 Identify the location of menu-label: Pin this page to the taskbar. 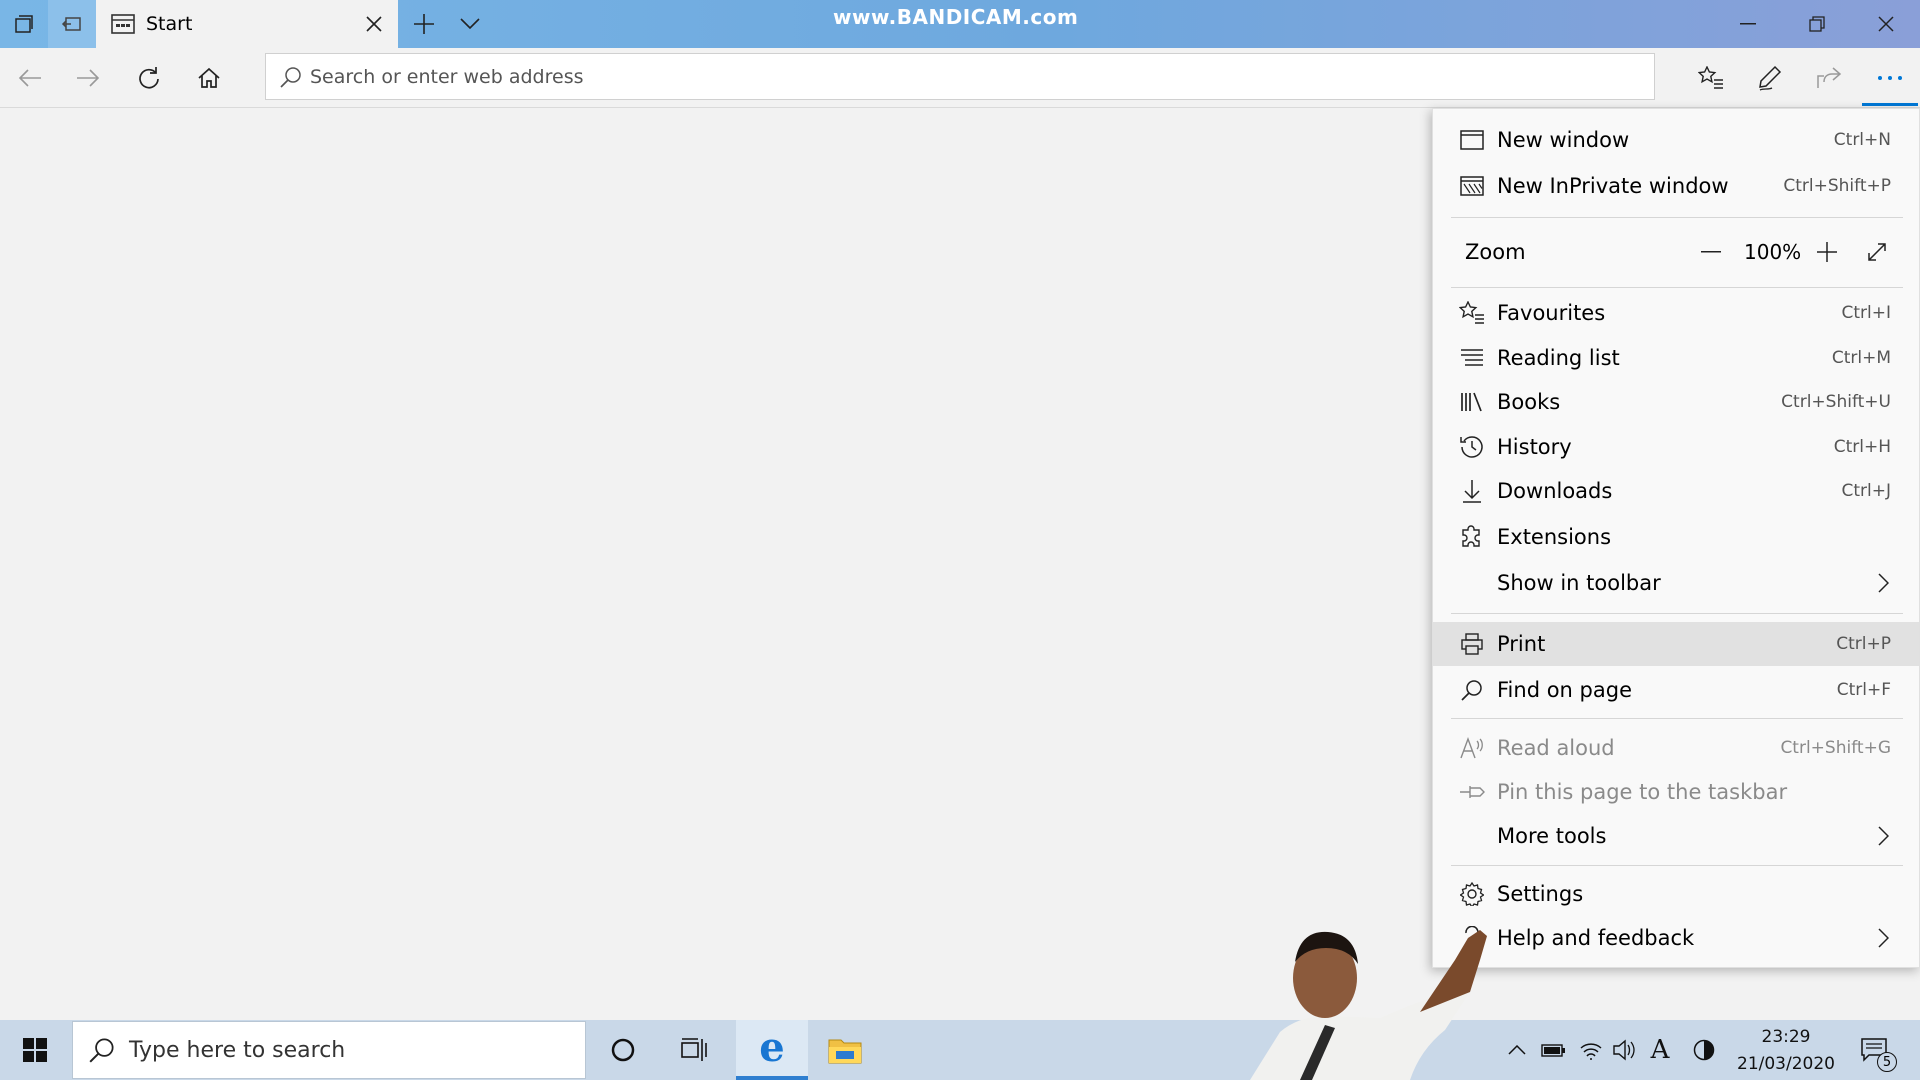
(1642, 792).